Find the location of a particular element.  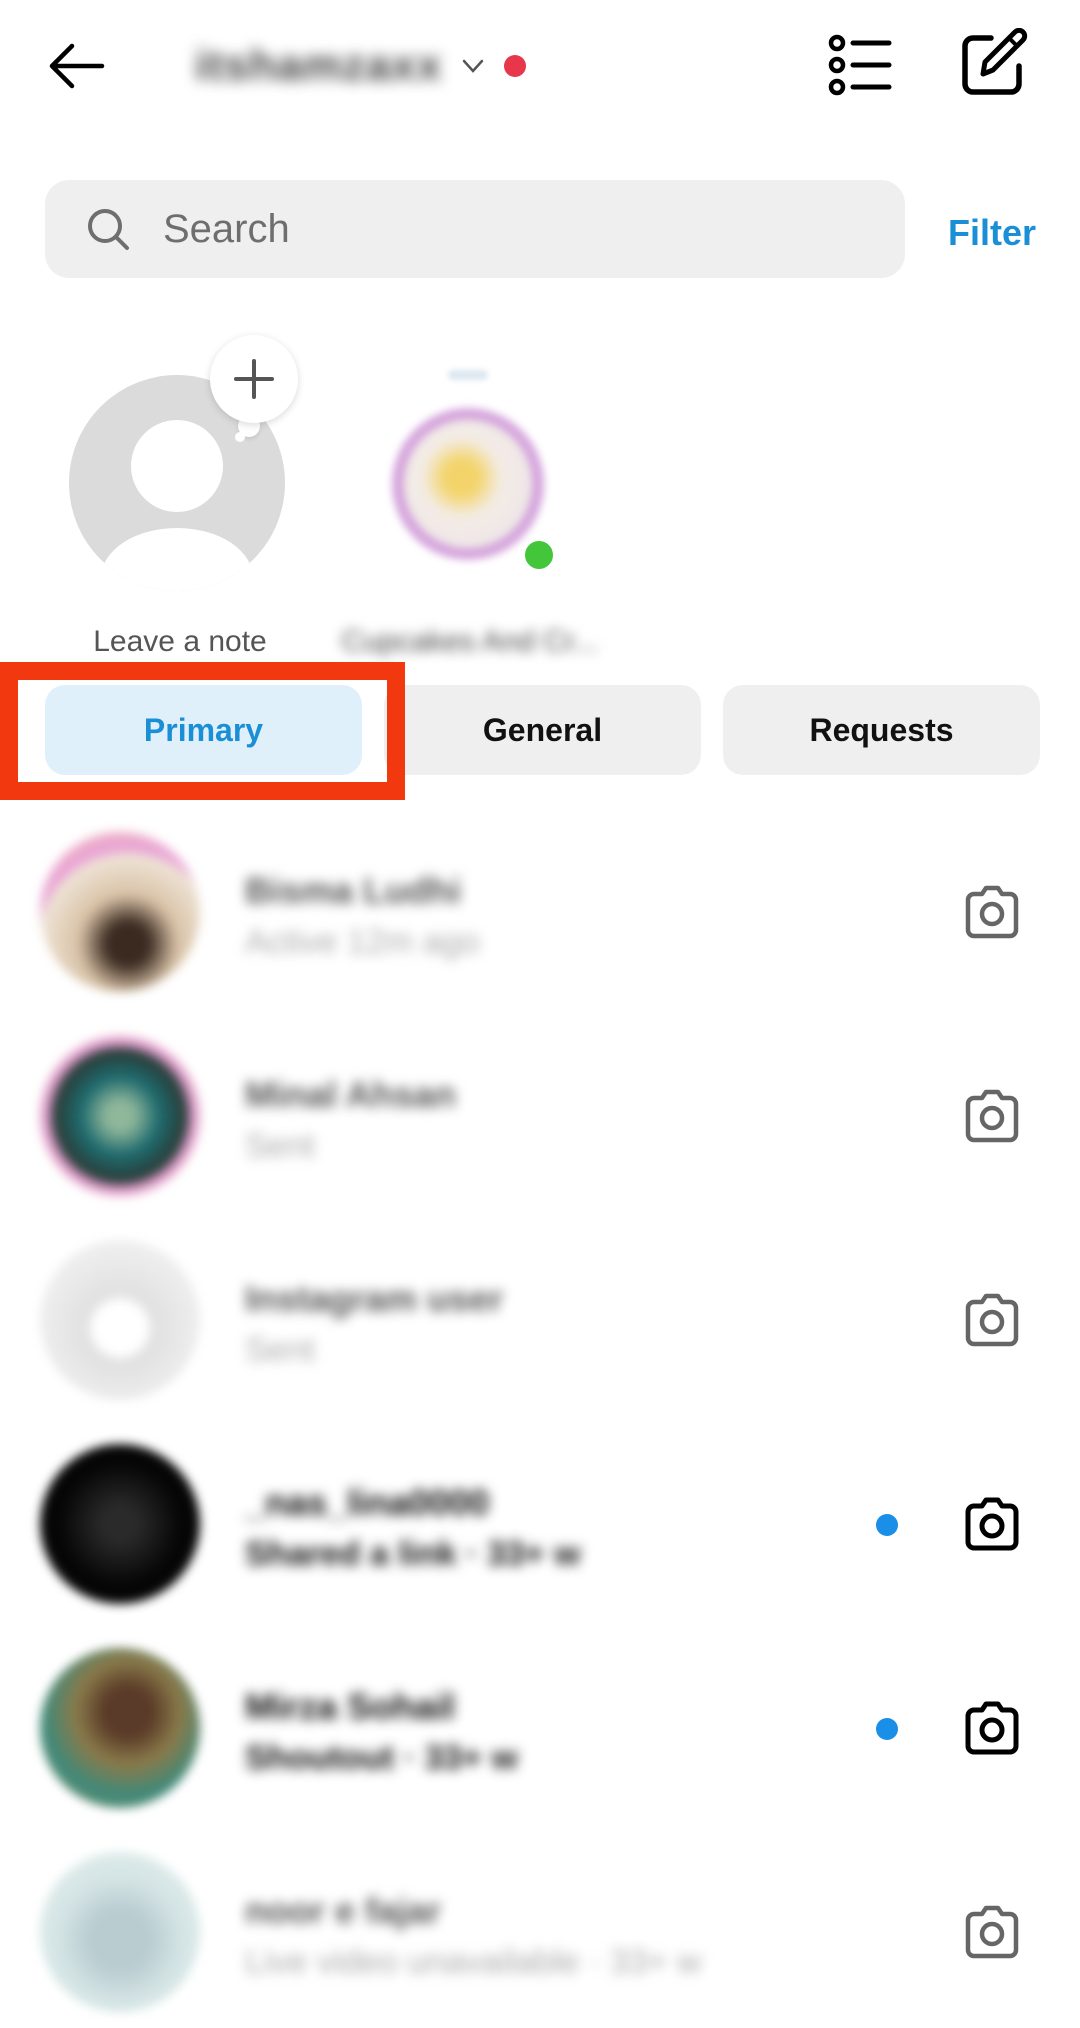

top-bar: itshamzaxx is located at coordinates (540, 65).